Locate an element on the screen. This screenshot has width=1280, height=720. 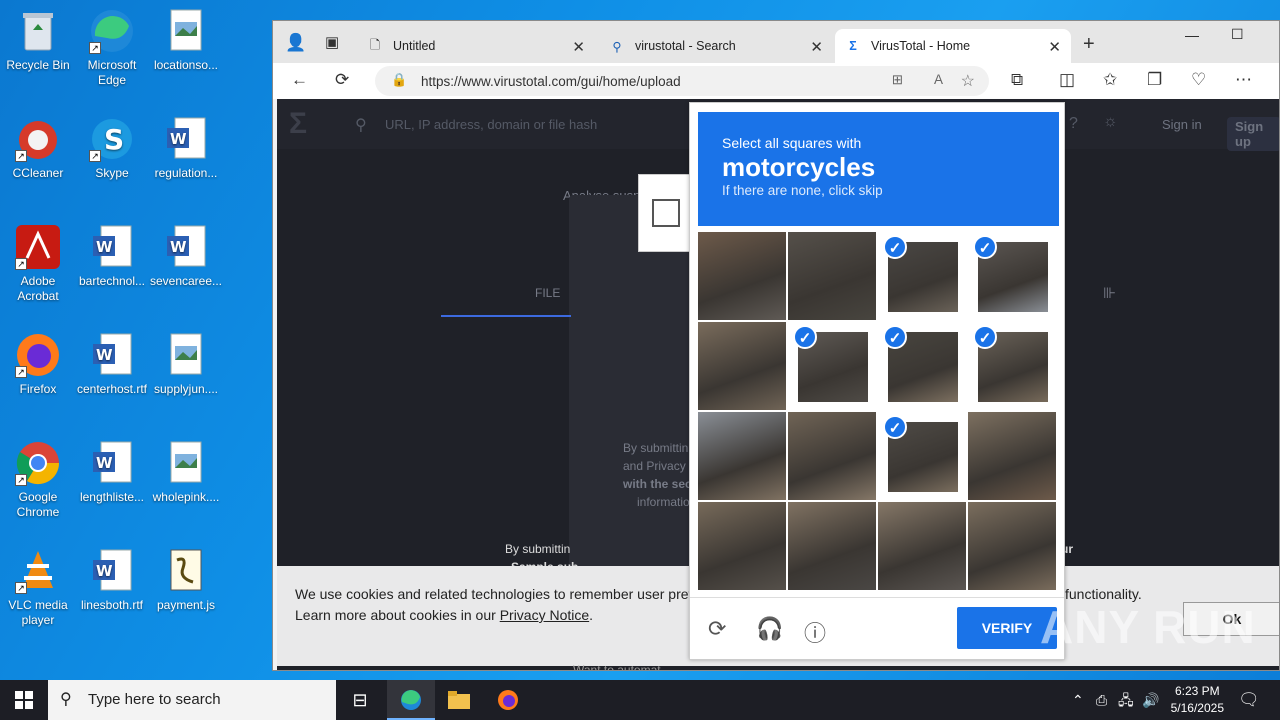
task-view-icon: ⊟ is located at coordinates (360, 700).